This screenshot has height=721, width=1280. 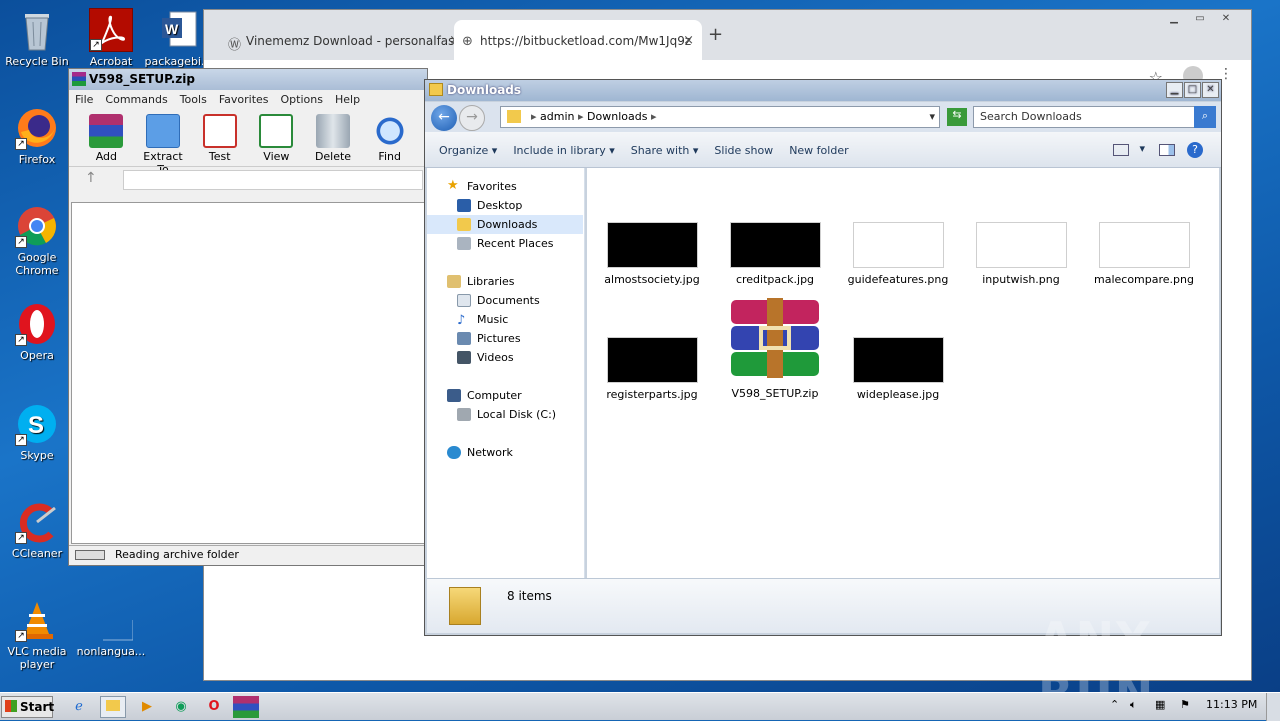 I want to click on tab-close-icon: ×, so click(x=688, y=40).